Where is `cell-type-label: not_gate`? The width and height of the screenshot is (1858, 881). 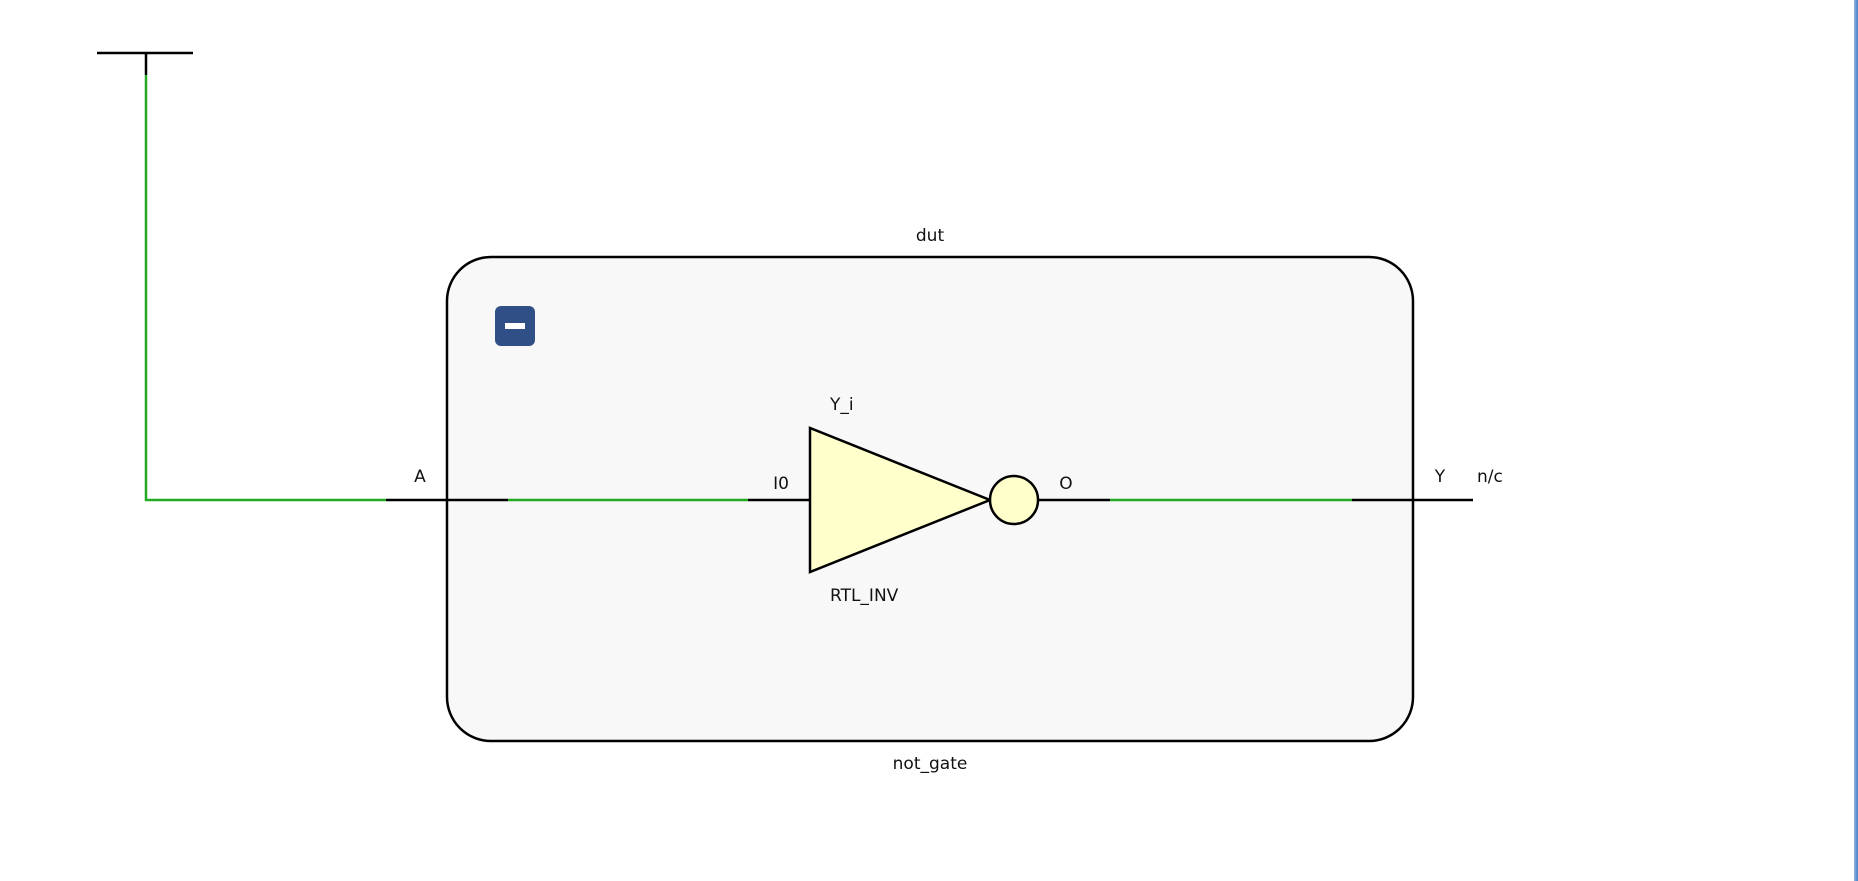
cell-type-label: not_gate is located at coordinates (930, 764).